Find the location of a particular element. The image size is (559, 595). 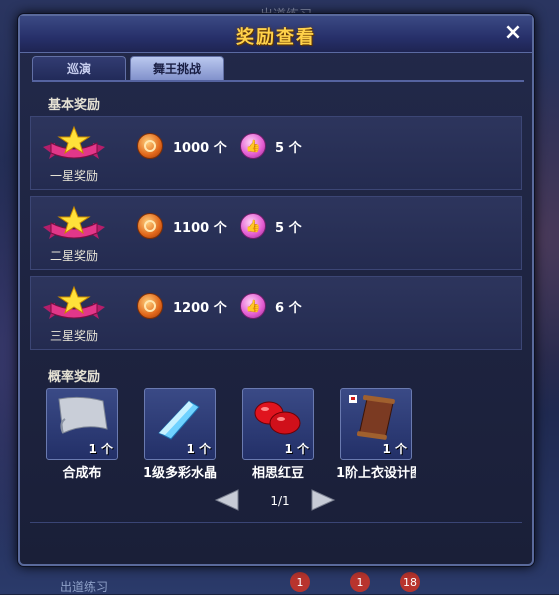

next-page-icon is located at coordinates (323, 500).